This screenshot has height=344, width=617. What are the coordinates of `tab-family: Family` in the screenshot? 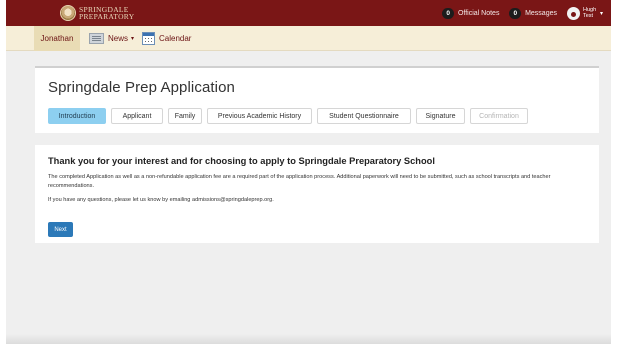 It's located at (185, 116).